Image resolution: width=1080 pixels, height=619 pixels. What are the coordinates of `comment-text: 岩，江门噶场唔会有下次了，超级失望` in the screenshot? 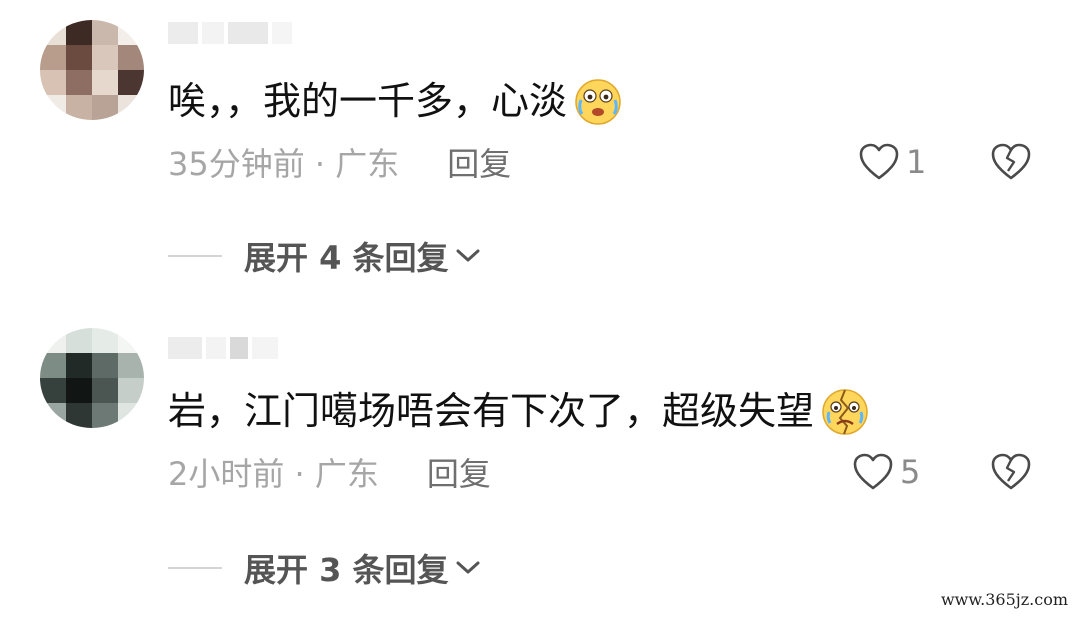 It's located at (519, 411).